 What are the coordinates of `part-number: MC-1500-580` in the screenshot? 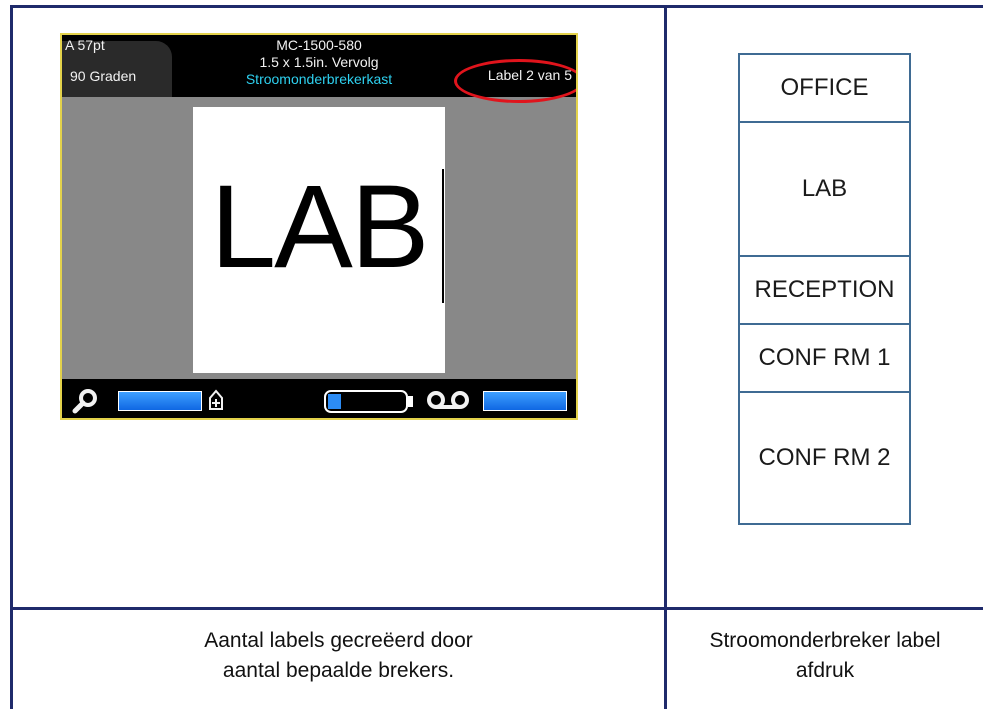 It's located at (319, 45).